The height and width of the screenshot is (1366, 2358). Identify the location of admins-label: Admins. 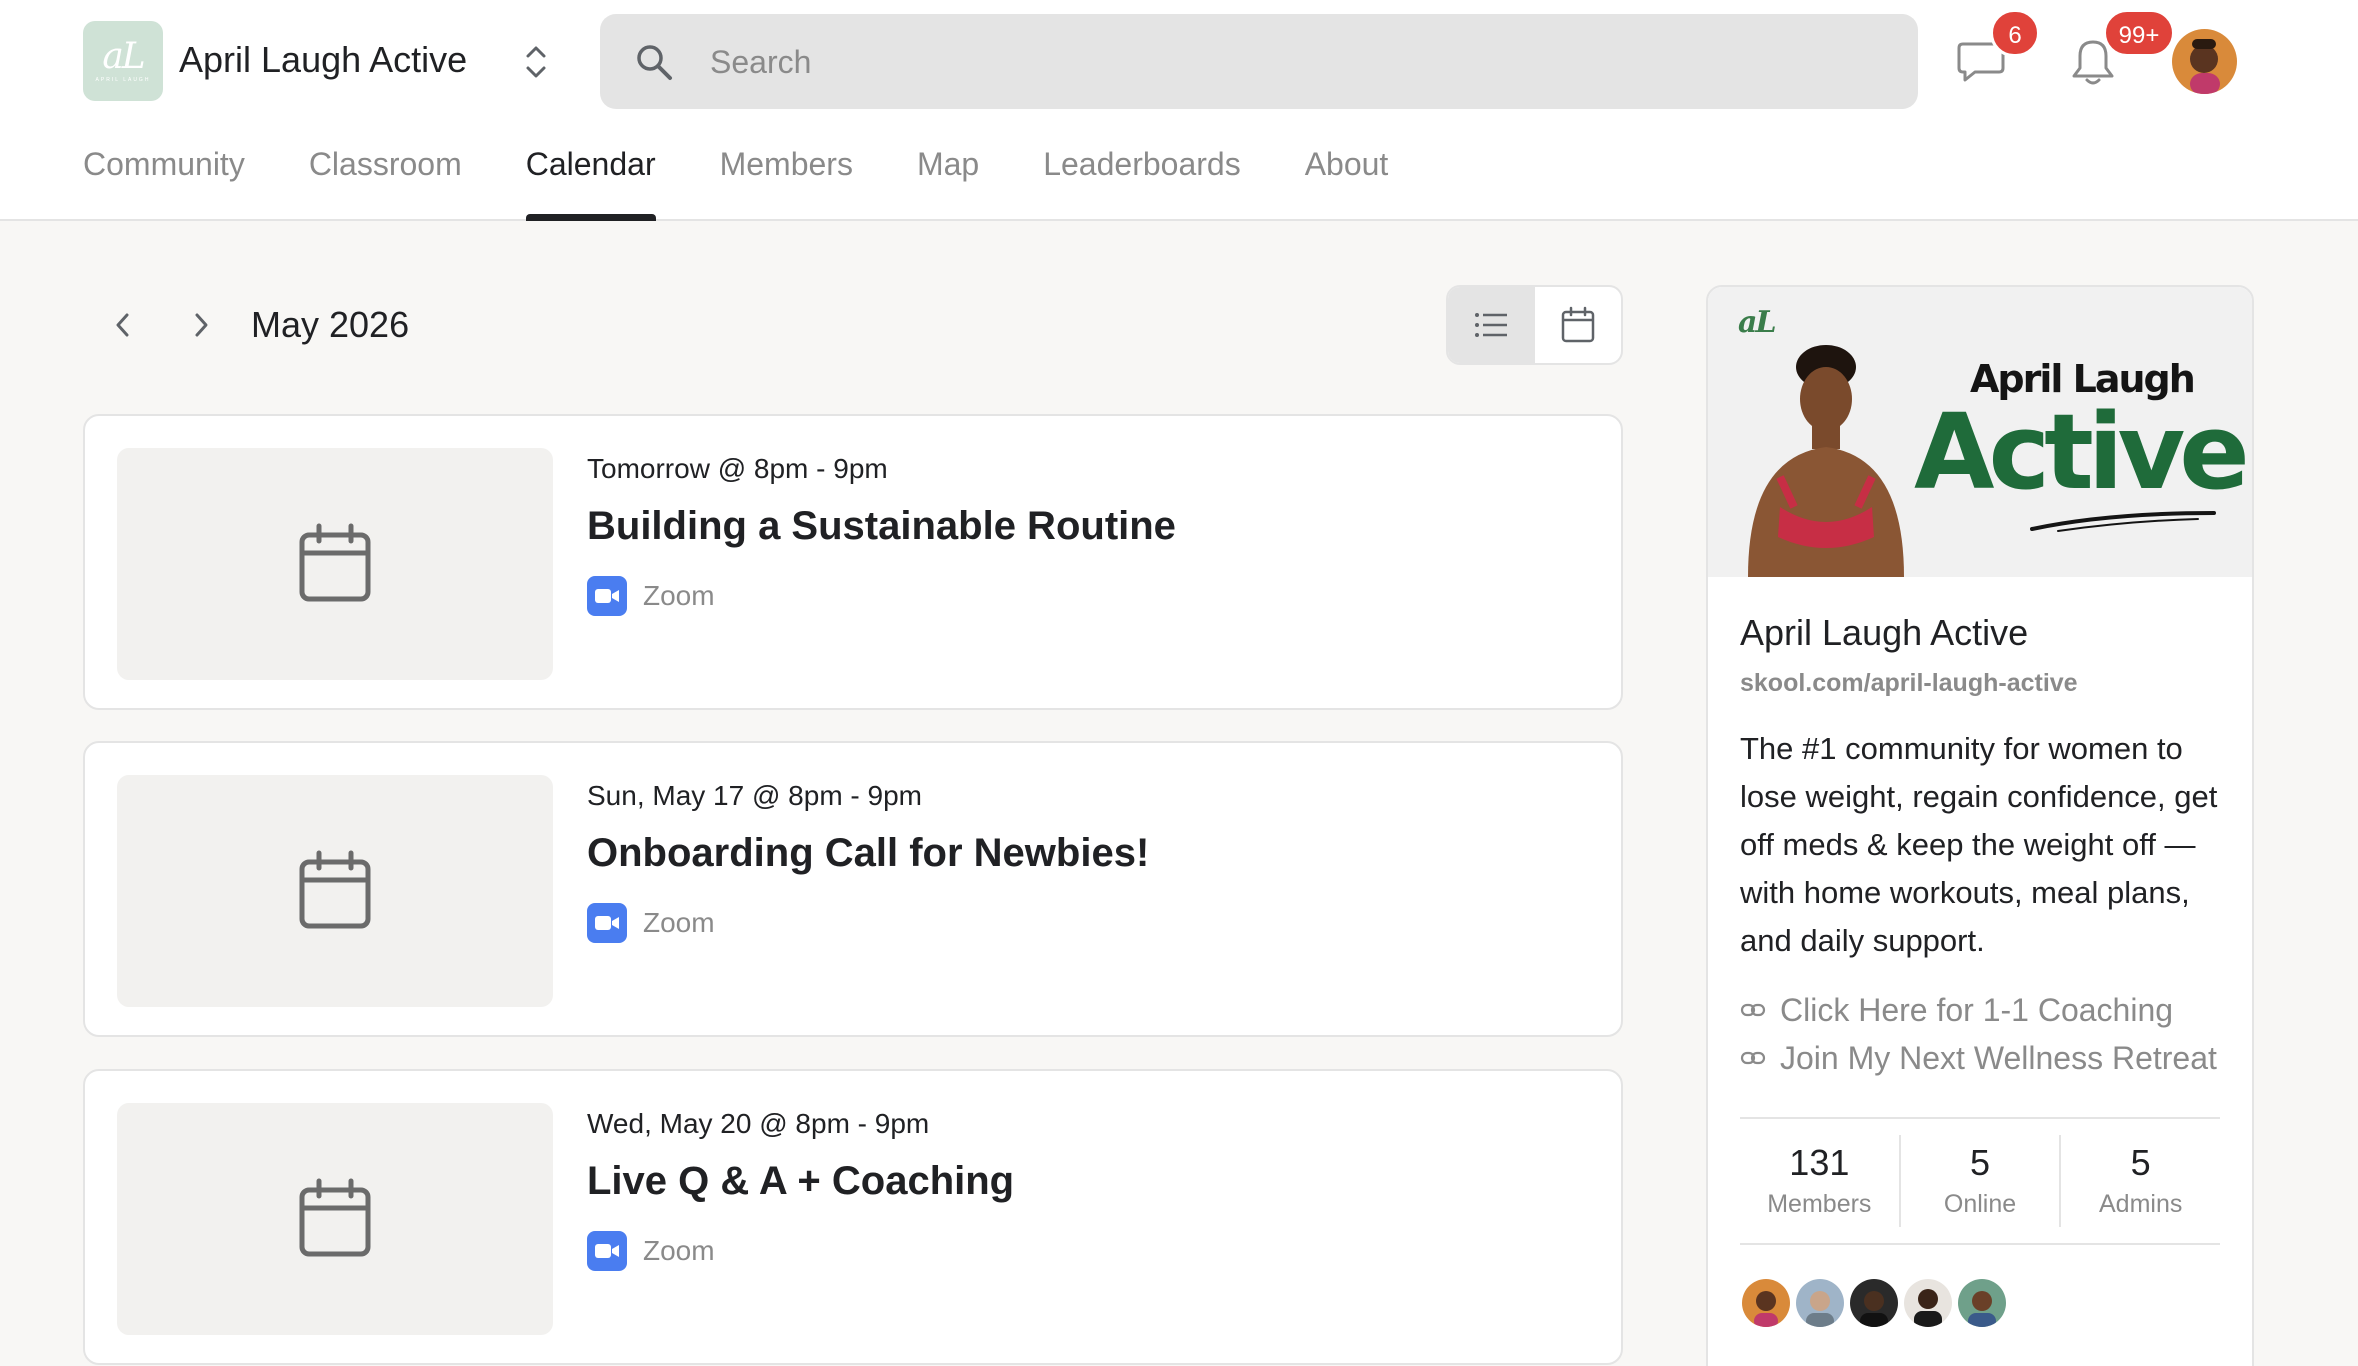
(2140, 1204).